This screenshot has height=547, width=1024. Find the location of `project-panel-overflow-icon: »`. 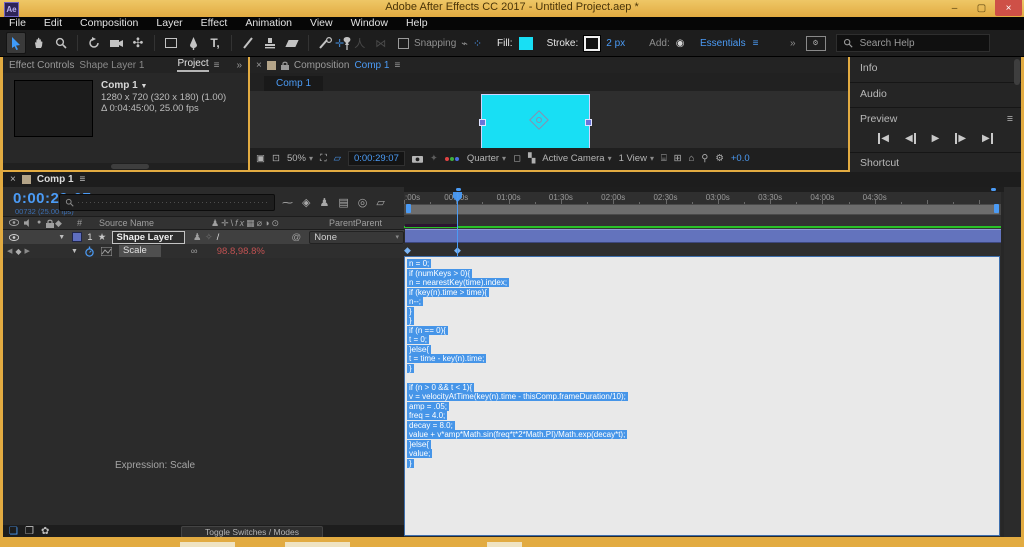

project-panel-overflow-icon: » is located at coordinates (239, 65).